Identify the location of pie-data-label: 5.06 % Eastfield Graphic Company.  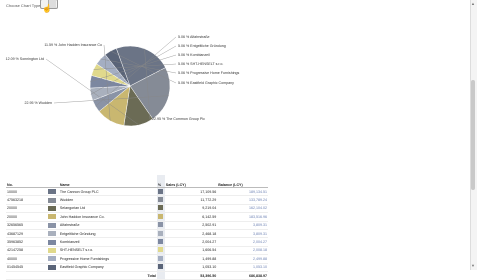
(206, 83).